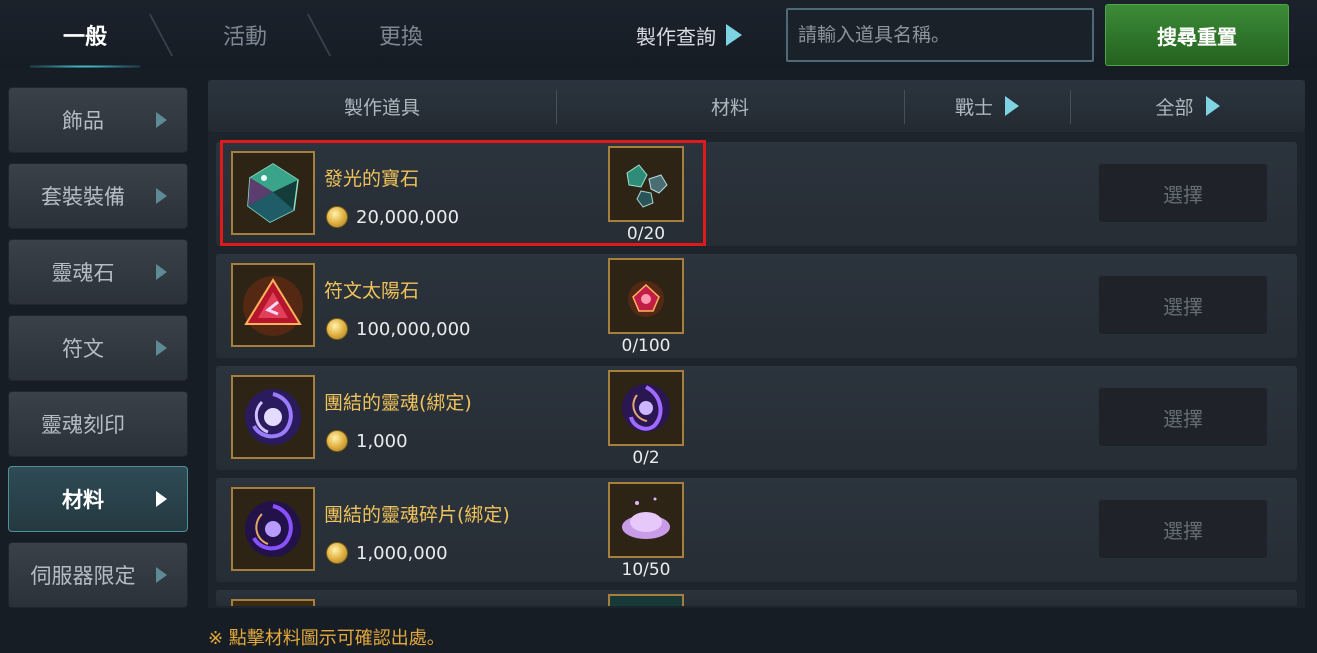 The height and width of the screenshot is (653, 1317). I want to click on price: 100,000,000, so click(398, 329).